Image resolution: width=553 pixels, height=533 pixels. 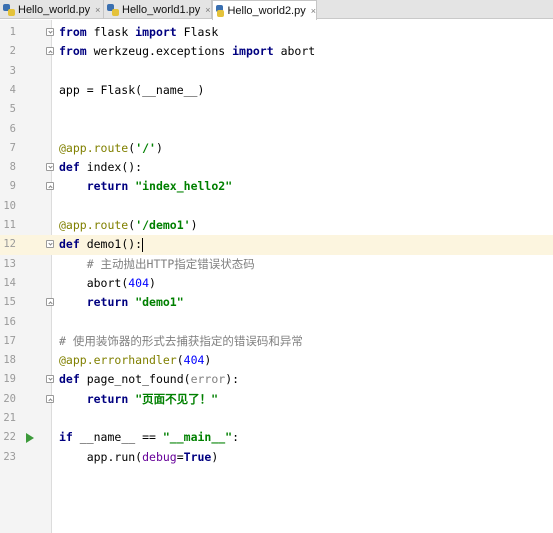 I want to click on tab-hello-world: Hello_world.py ×, so click(x=52, y=9).